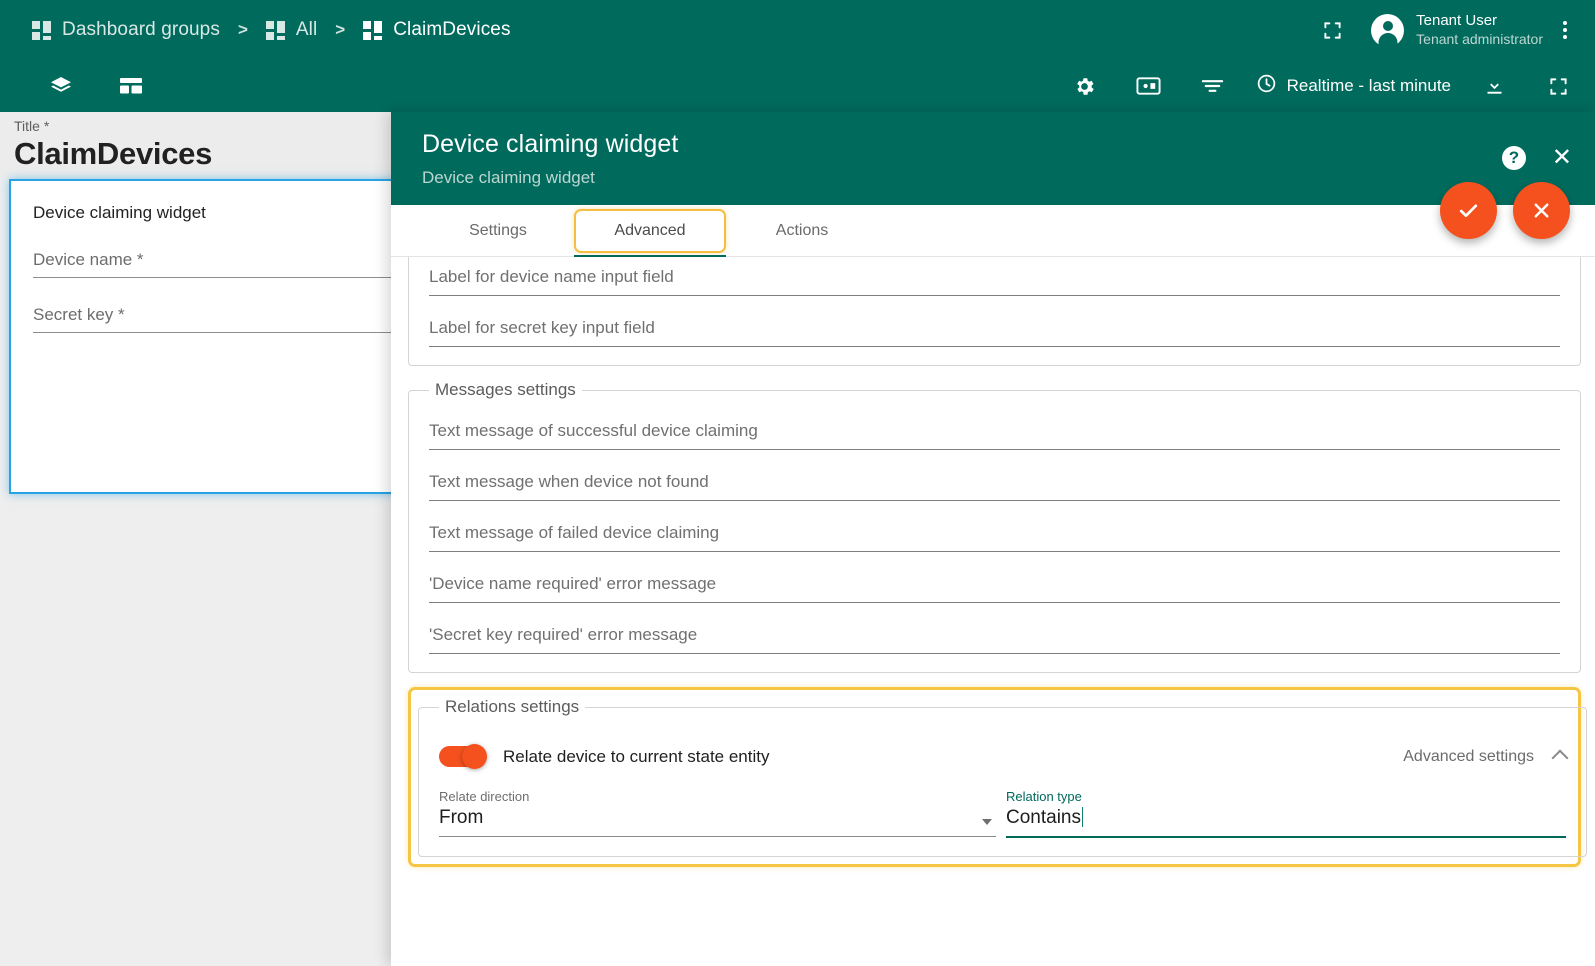 Image resolution: width=1595 pixels, height=966 pixels. I want to click on topbar-actions: Tenant User Tenant administrator, so click(1446, 30).